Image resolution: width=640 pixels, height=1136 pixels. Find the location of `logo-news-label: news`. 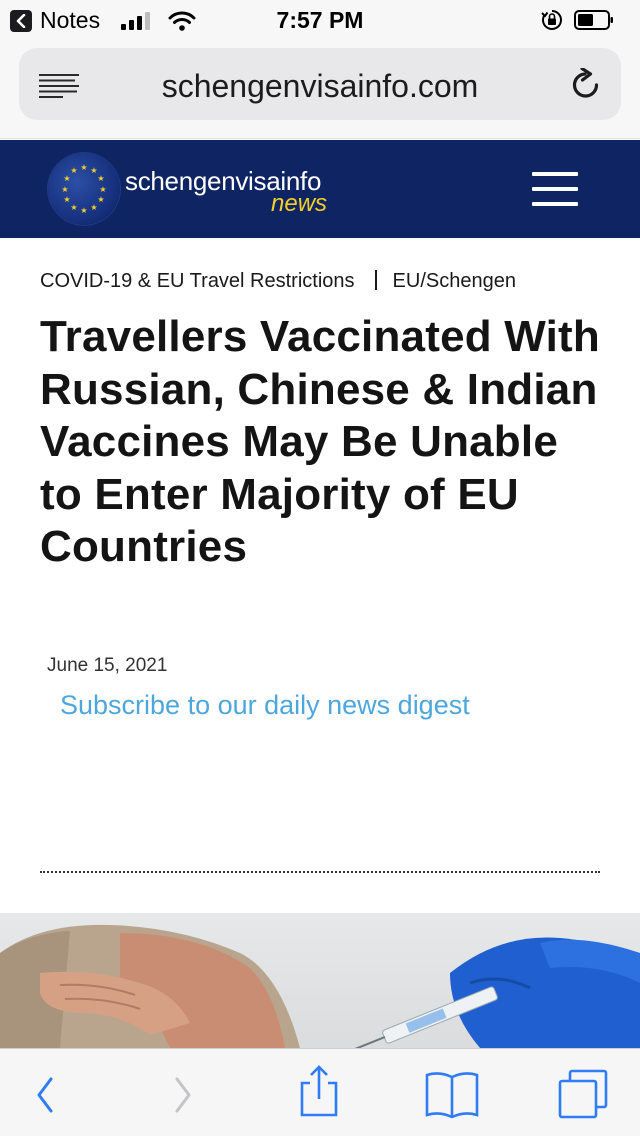

logo-news-label: news is located at coordinates (299, 204).